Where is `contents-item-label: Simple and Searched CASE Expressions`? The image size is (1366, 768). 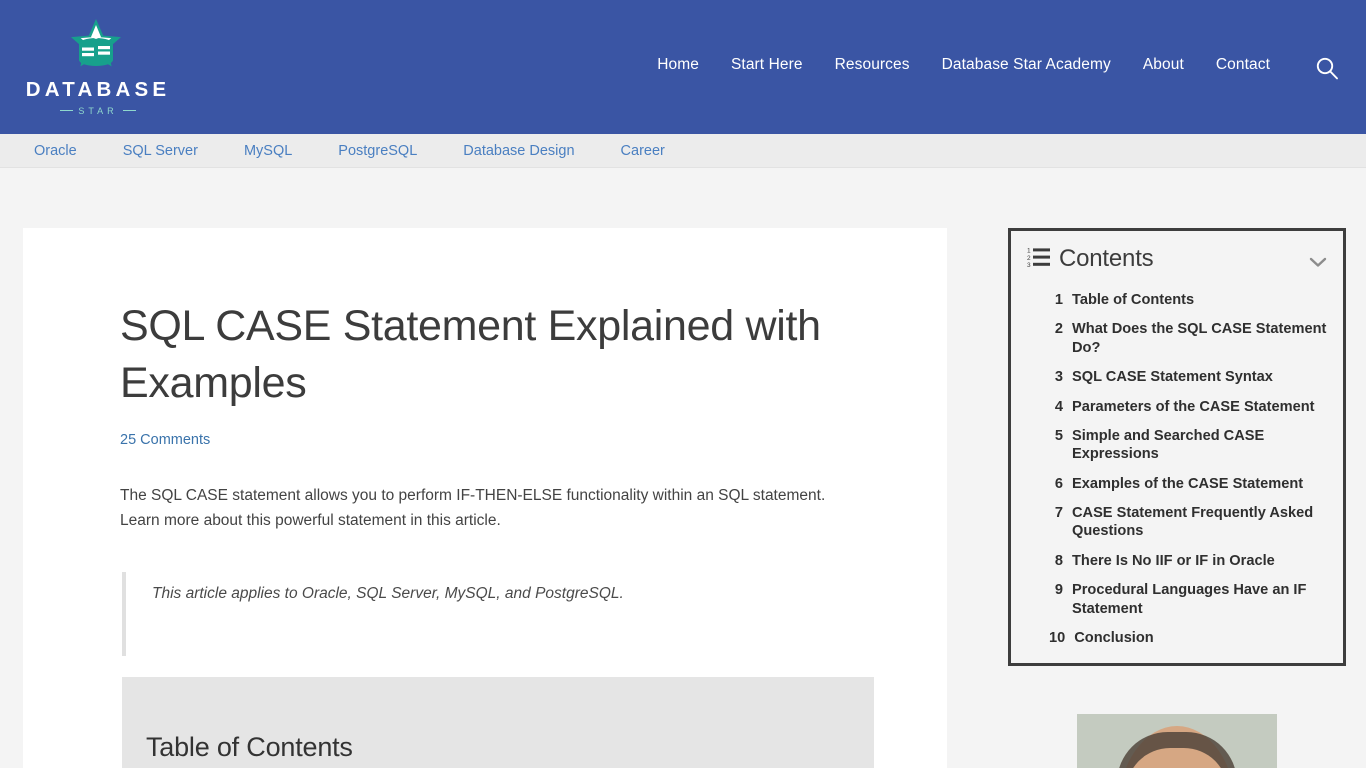
contents-item-label: Simple and Searched CASE Expressions is located at coordinates (1200, 445).